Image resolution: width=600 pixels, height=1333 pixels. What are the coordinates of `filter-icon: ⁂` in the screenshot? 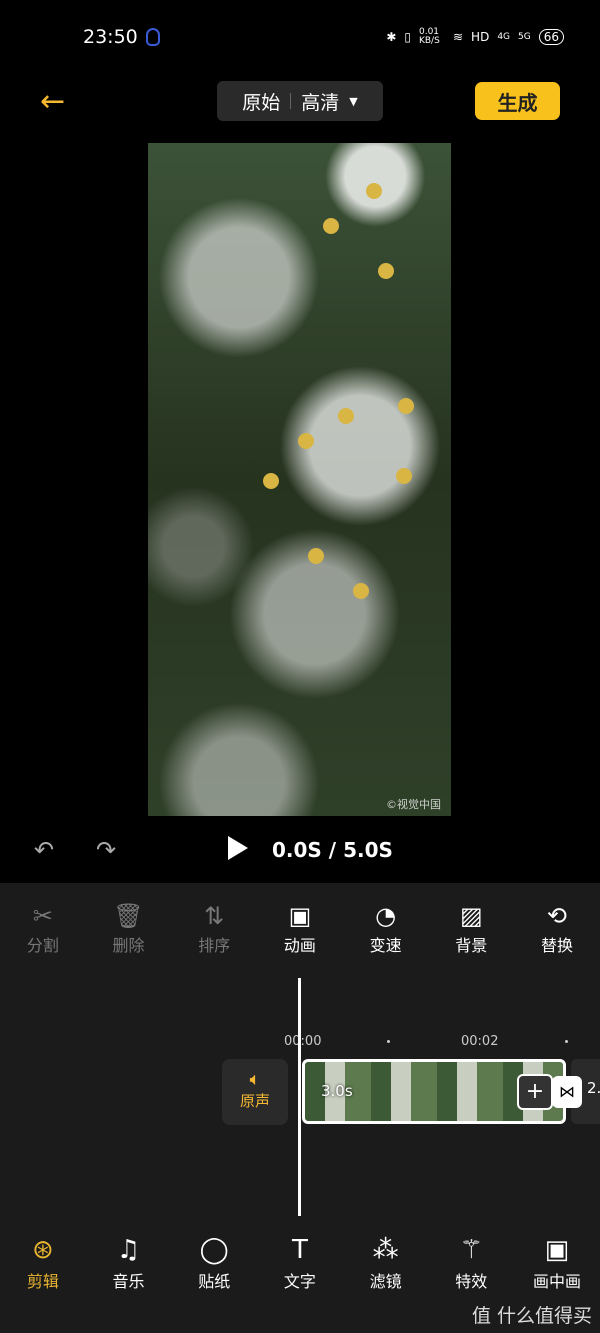 It's located at (385, 1250).